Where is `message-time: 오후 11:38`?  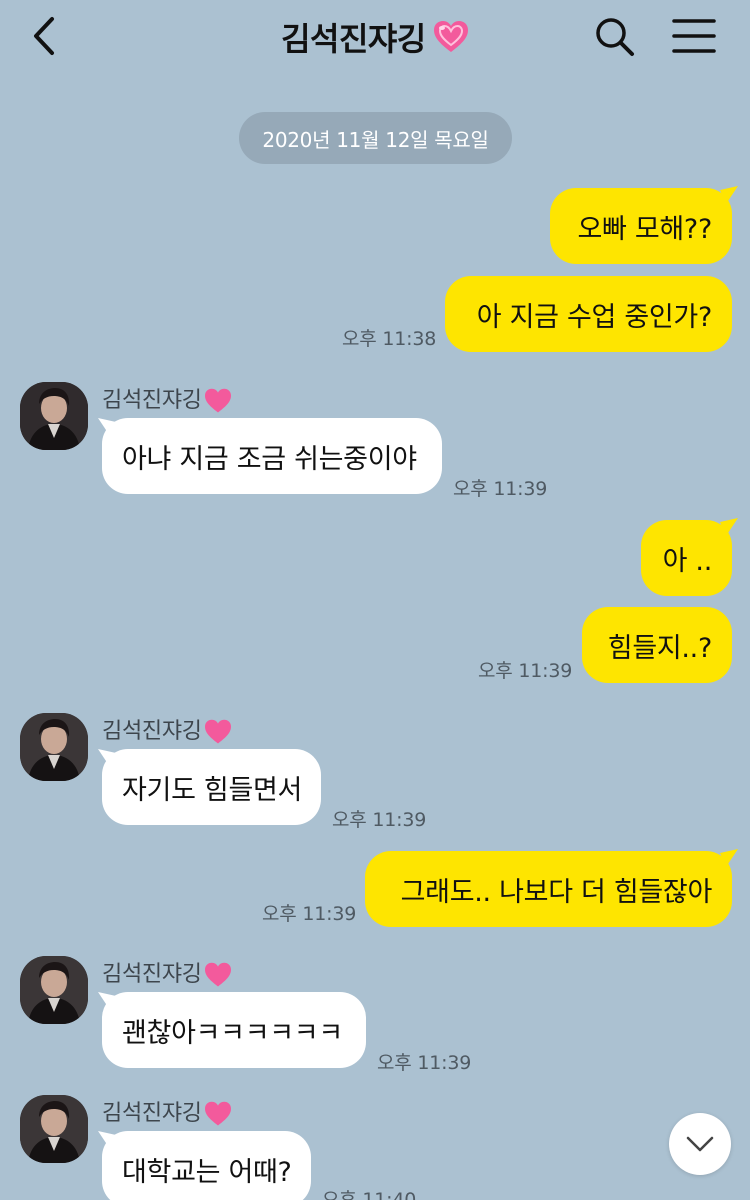 message-time: 오후 11:38 is located at coordinates (389, 339).